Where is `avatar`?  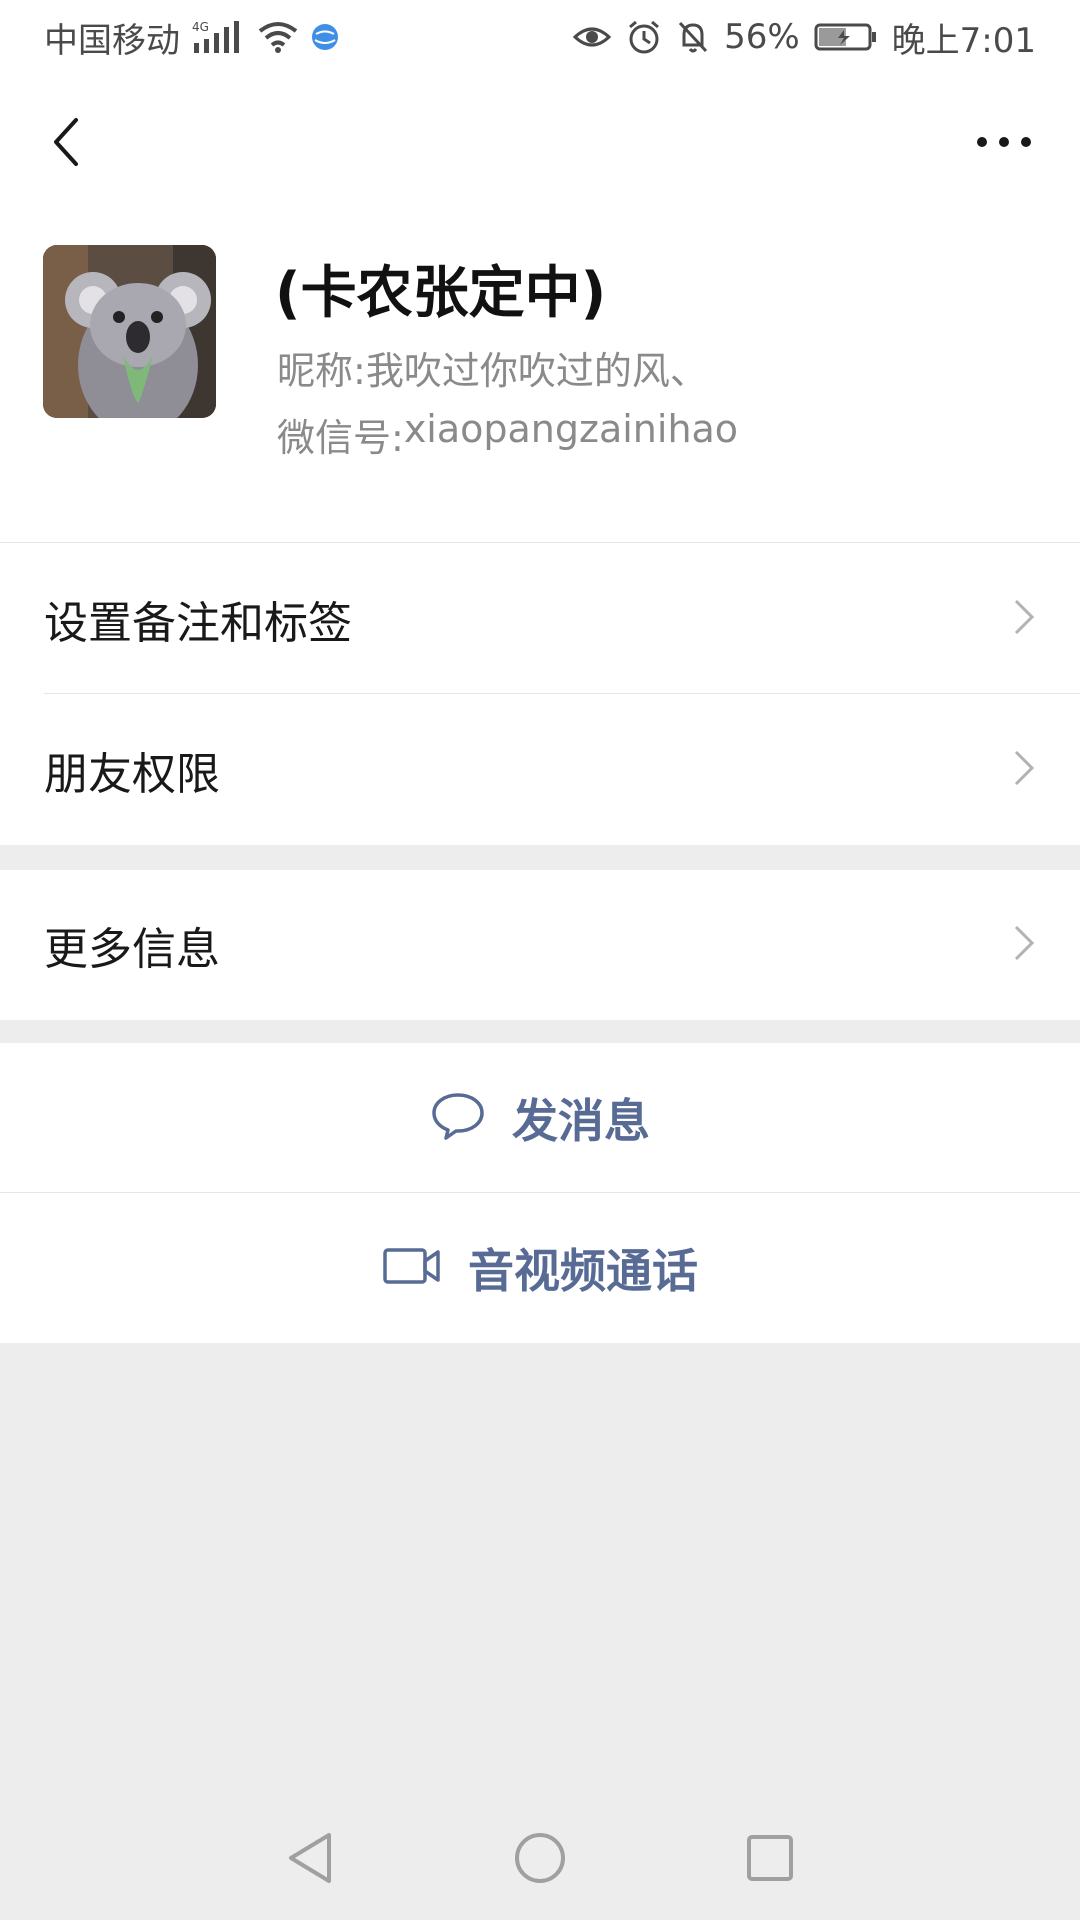 avatar is located at coordinates (129, 331).